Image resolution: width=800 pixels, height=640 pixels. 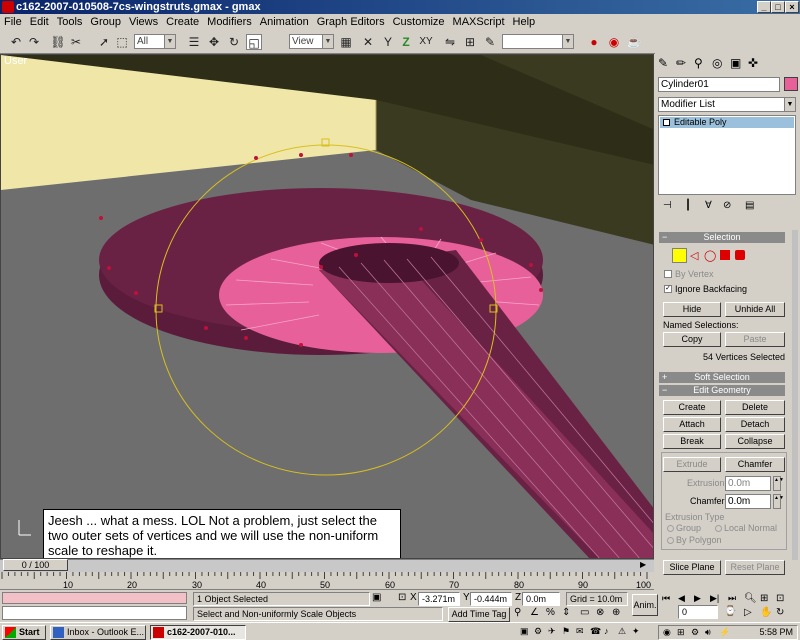 What do you see at coordinates (470, 42) in the screenshot?
I see `align-icon: ⊞` at bounding box center [470, 42].